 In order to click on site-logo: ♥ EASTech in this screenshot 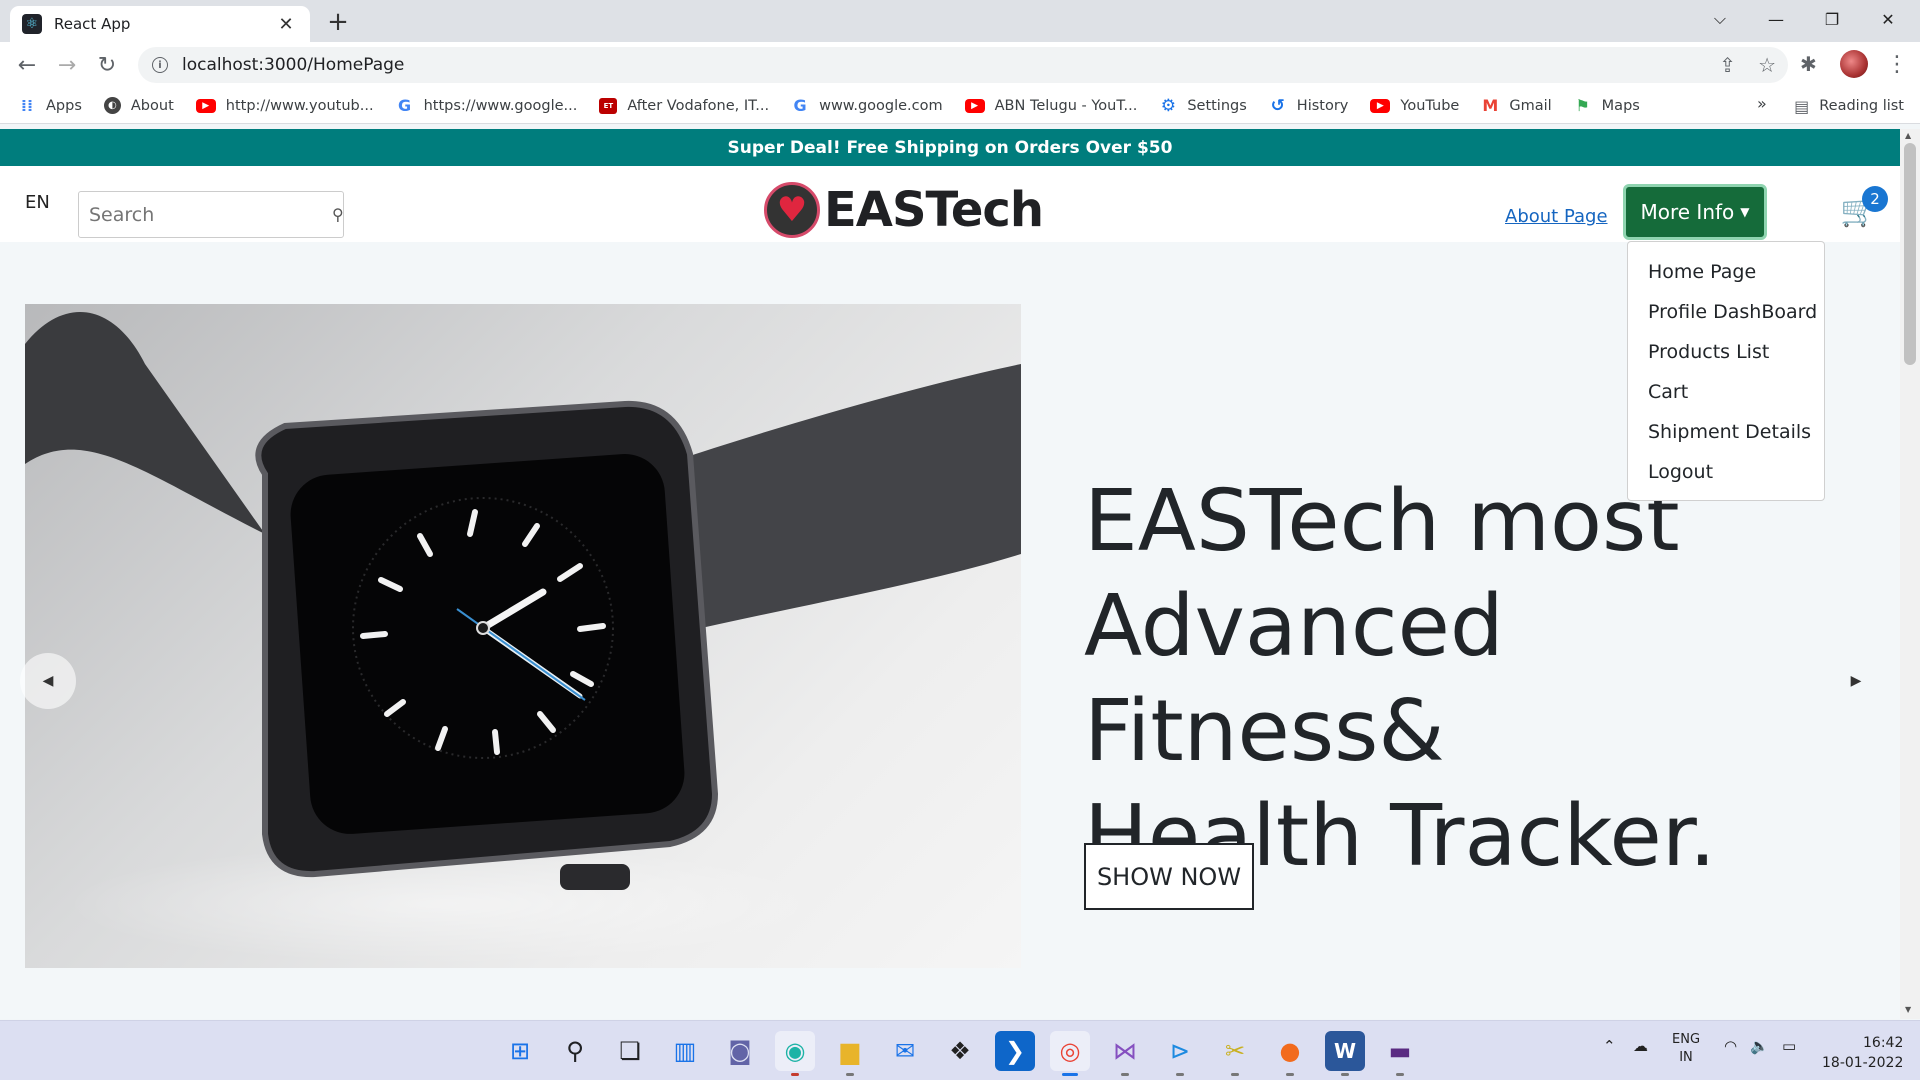, I will do `click(904, 210)`.